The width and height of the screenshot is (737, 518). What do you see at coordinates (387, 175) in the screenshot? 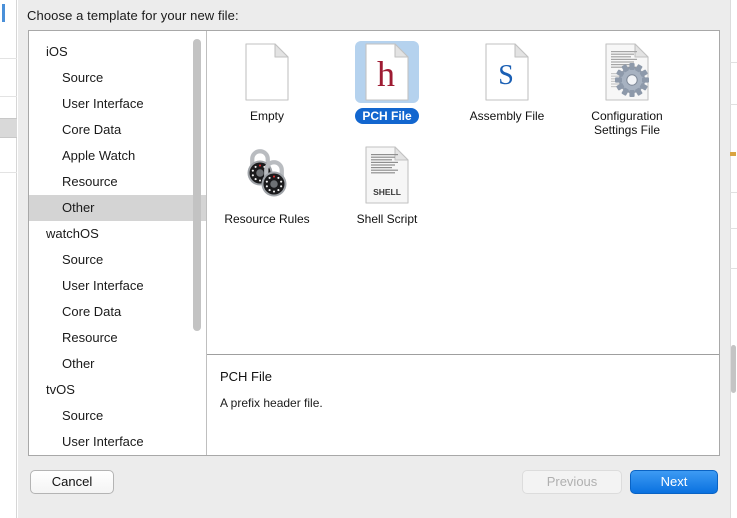
I see `shell-document-icon: SHELL` at bounding box center [387, 175].